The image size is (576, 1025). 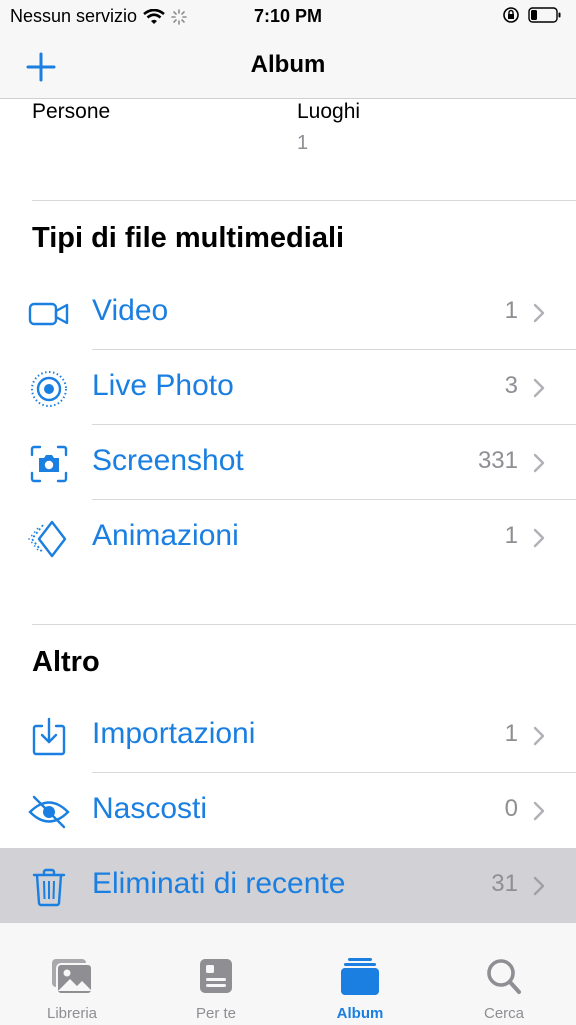 What do you see at coordinates (497, 460) in the screenshot?
I see `media-count: 331` at bounding box center [497, 460].